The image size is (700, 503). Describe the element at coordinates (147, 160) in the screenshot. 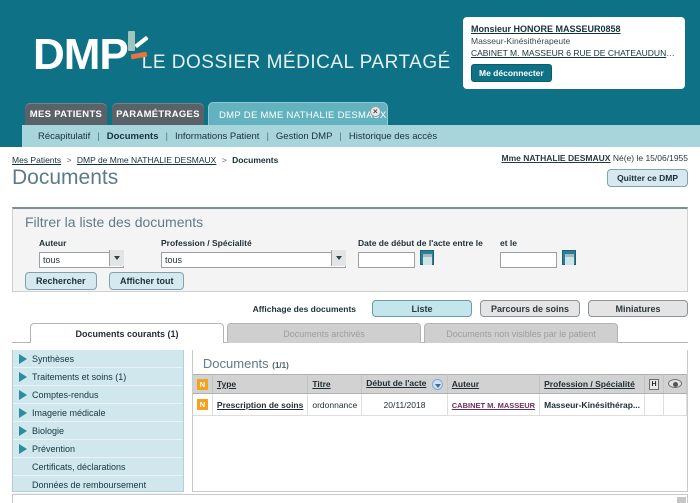

I see `breadcrumb-item-dmp-patient: DMP de Mme NATHALIE DESMAUX` at that location.